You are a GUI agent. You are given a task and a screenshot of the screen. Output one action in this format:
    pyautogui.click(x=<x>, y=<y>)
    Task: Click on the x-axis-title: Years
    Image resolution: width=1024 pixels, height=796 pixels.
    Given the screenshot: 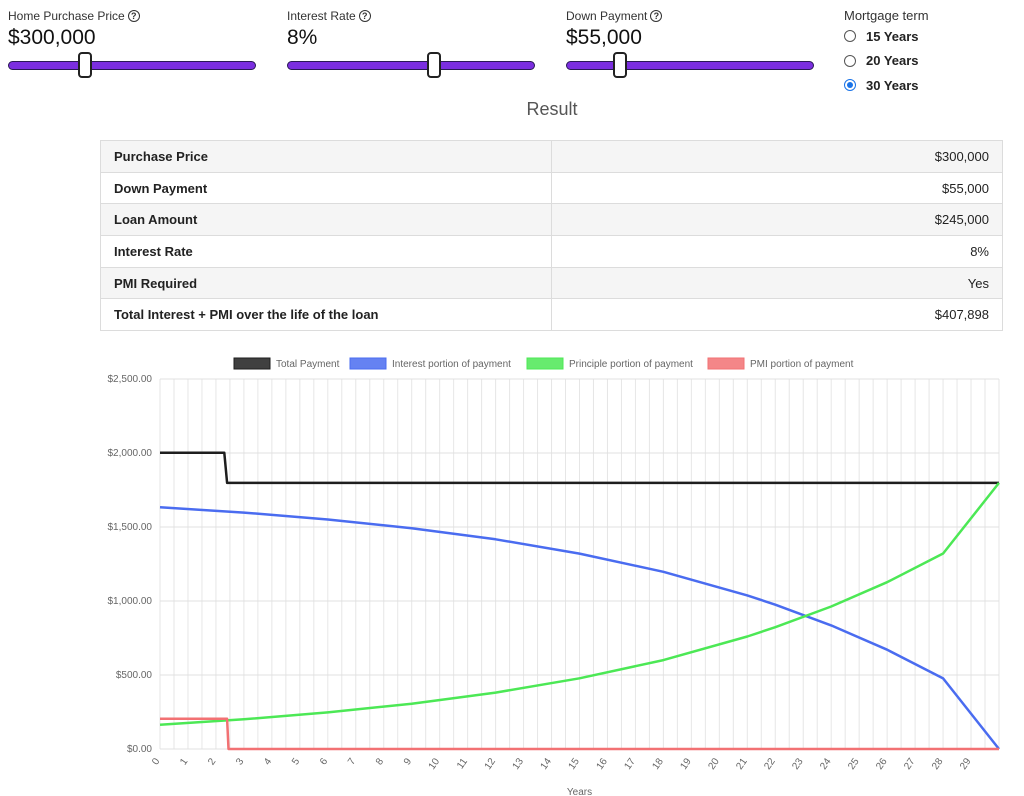 What is the action you would take?
    pyautogui.click(x=579, y=791)
    